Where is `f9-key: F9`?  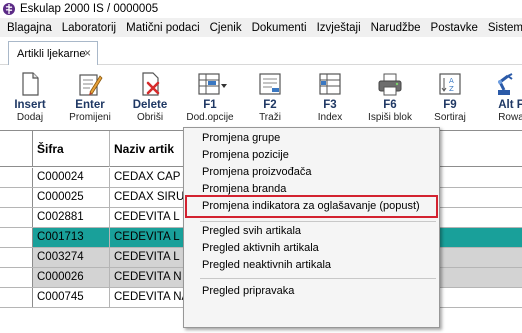 f9-key: F9 is located at coordinates (450, 105).